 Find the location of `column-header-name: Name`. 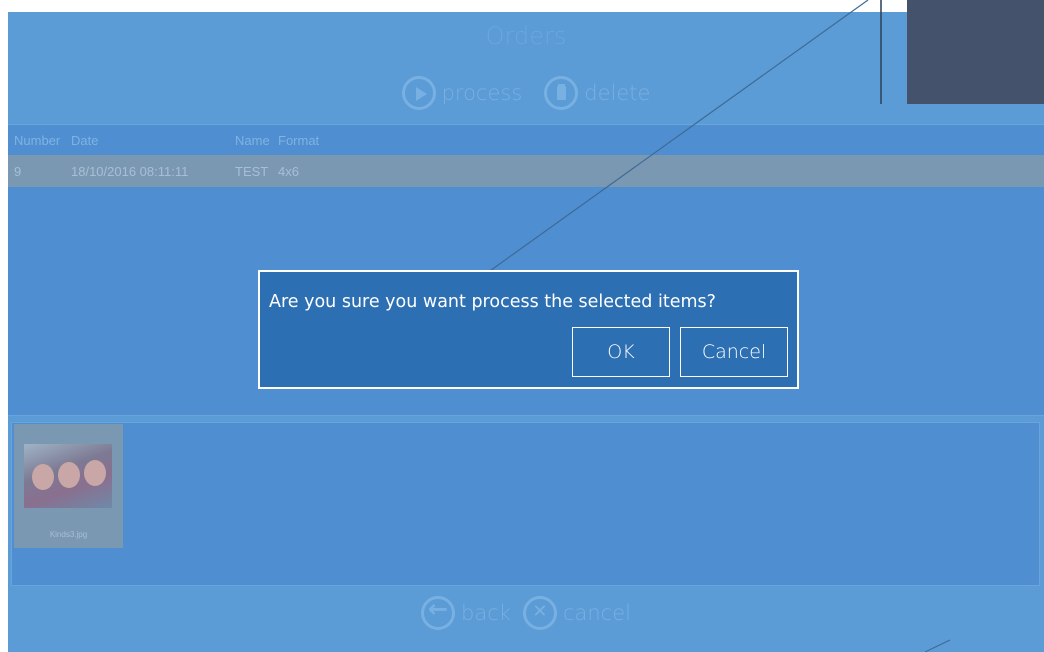

column-header-name: Name is located at coordinates (252, 140).